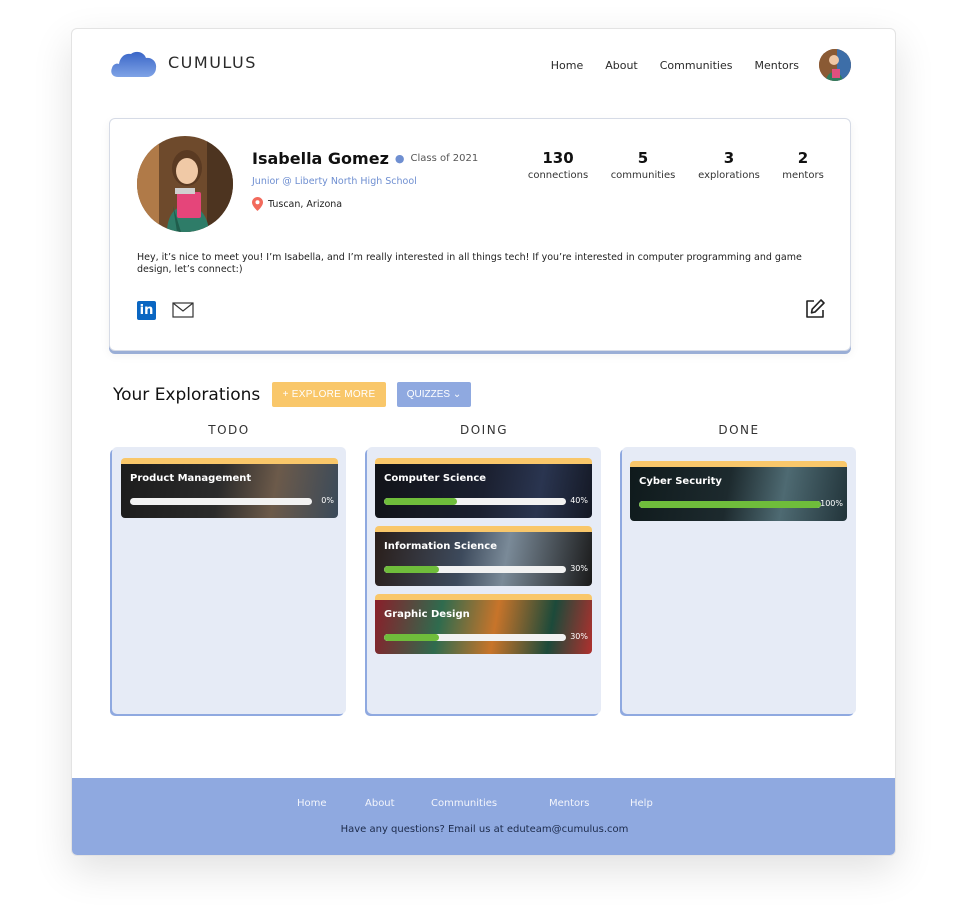 The width and height of the screenshot is (966, 908). What do you see at coordinates (483, 624) in the screenshot?
I see `exploration-card-graphic-design: Graphic Design 30%` at bounding box center [483, 624].